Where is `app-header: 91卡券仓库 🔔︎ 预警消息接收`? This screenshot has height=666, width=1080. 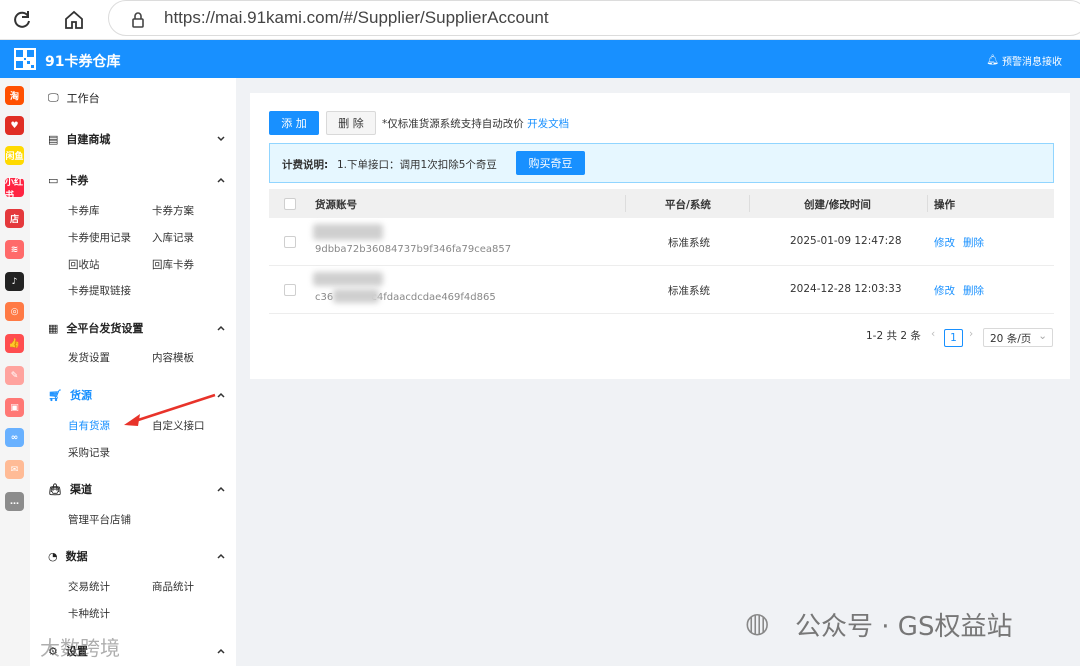 app-header: 91卡券仓库 🔔︎ 预警消息接收 is located at coordinates (540, 59).